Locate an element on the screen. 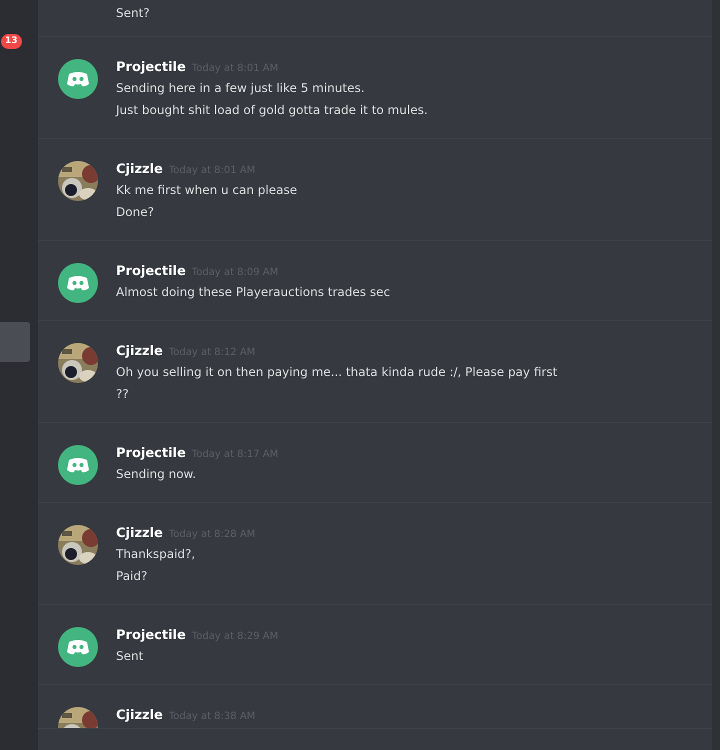  message-text: Oh you selling it on then paying me... thata kinda rude :/, Please pay first is located at coordinates (337, 372).